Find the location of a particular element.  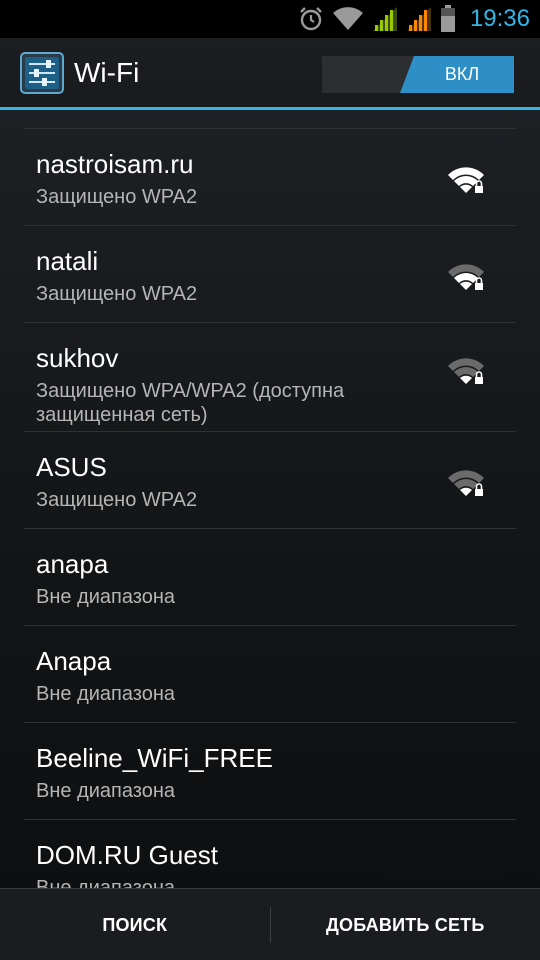

network-item: Beeline_WiFi_FREE Вне диапазона is located at coordinates (270, 771).